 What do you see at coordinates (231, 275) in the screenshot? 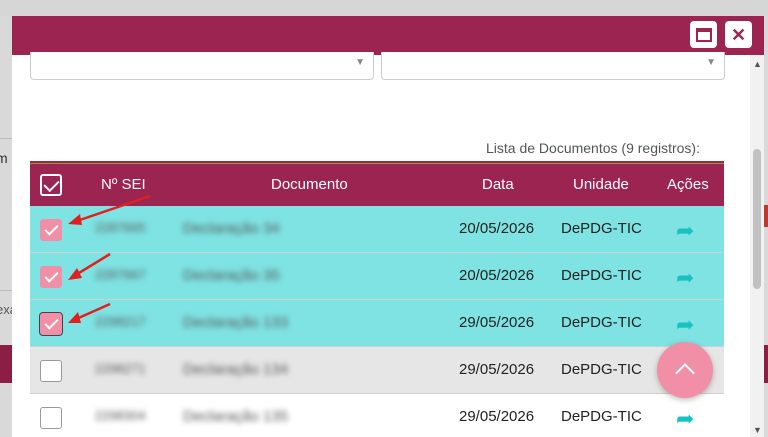
I see `document-name: Declaração 35` at bounding box center [231, 275].